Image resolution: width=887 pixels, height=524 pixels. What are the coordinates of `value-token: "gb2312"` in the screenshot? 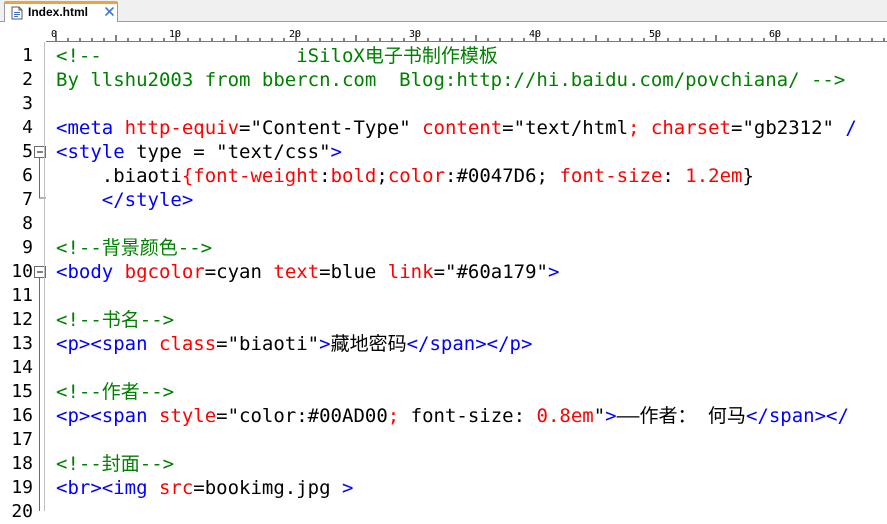 It's located at (788, 128).